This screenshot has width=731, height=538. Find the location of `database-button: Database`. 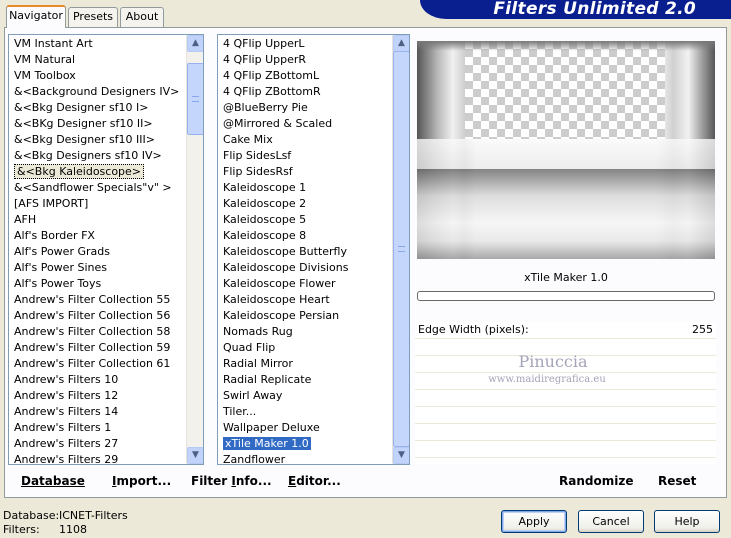

database-button: Database is located at coordinates (53, 481).